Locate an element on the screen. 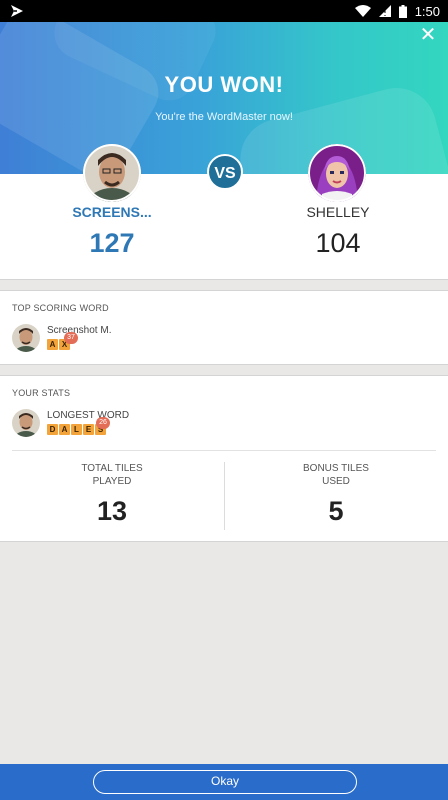  player-left-score: 127 is located at coordinates (112, 243).